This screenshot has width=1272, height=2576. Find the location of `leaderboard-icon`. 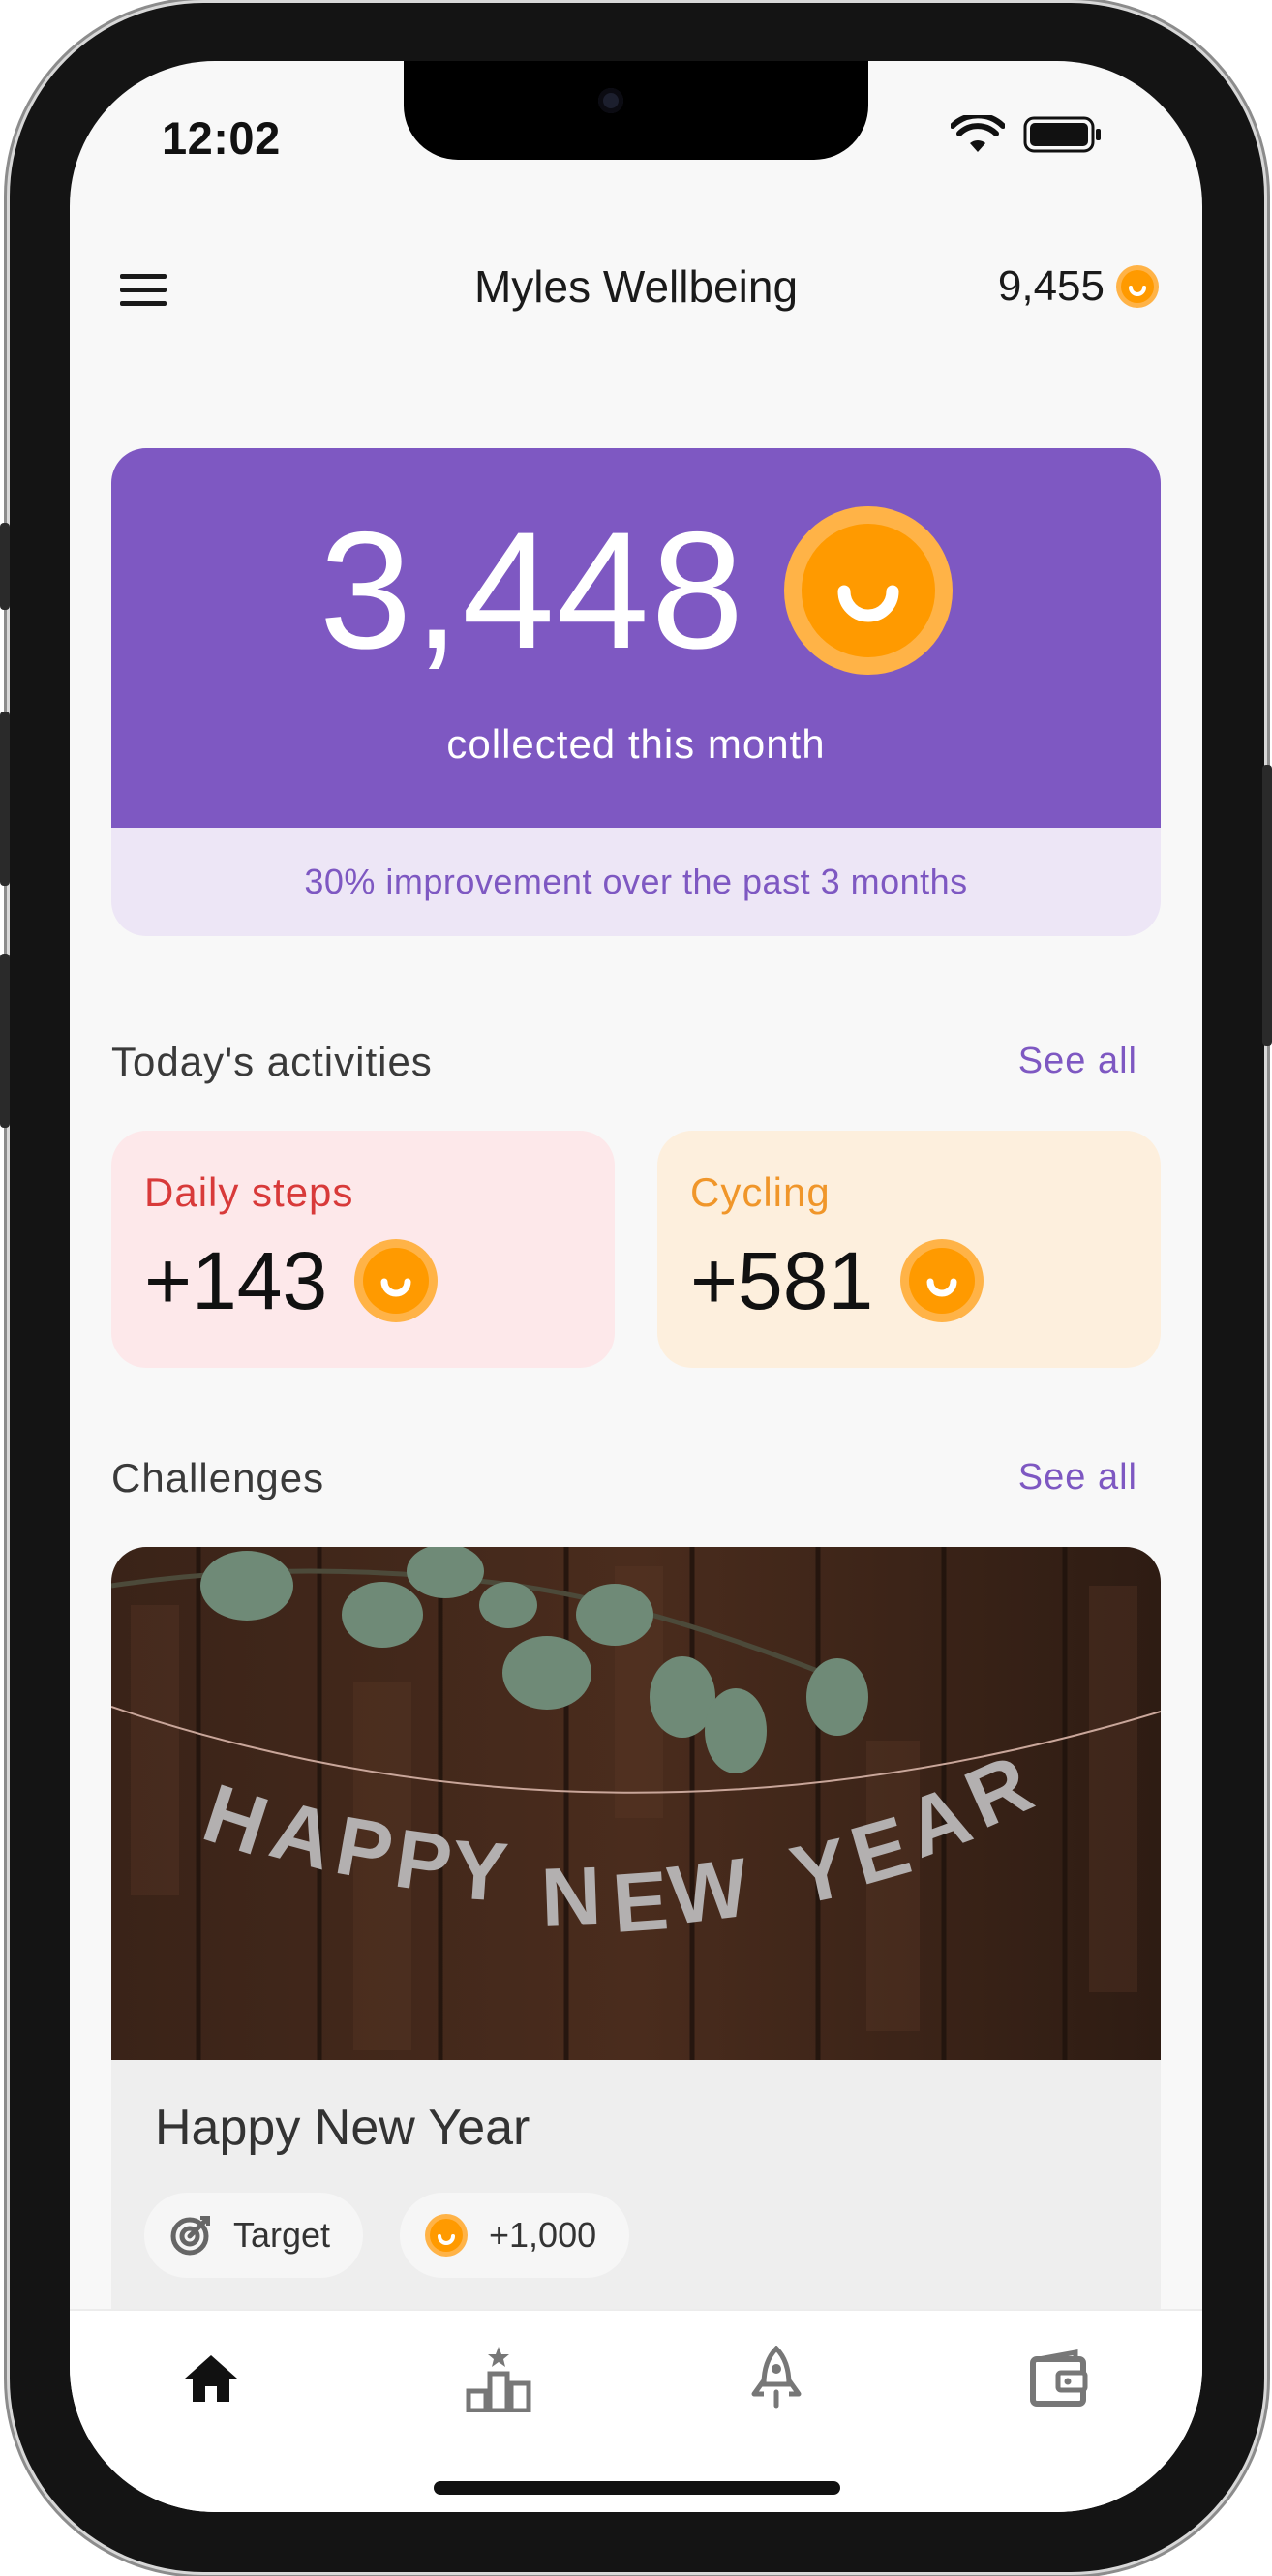

leaderboard-icon is located at coordinates (498, 2379).